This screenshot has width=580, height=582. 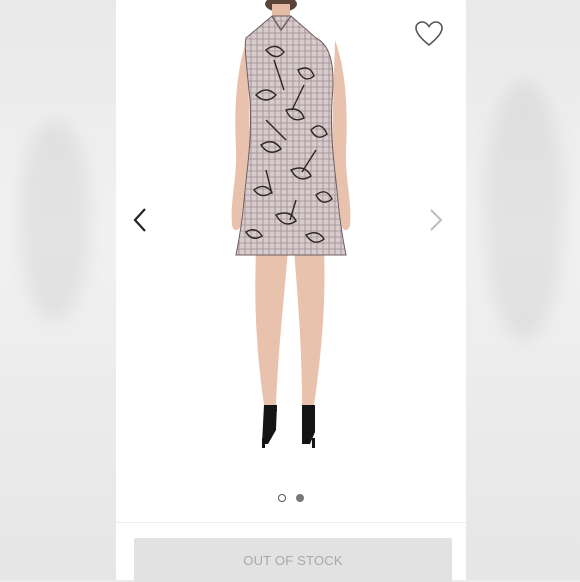 I want to click on chevron-right-icon, so click(x=436, y=220).